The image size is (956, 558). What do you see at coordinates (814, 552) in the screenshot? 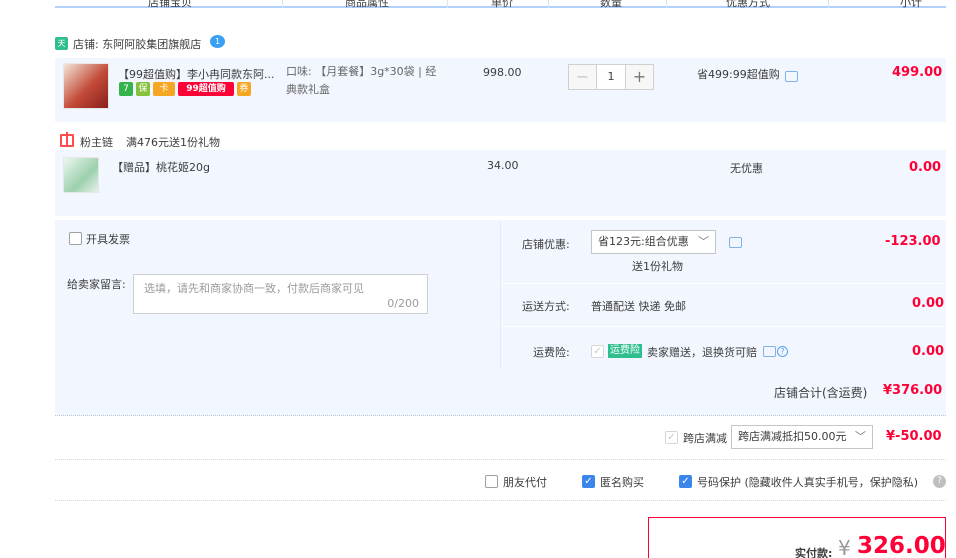
I see `payment-label: 实付款:` at bounding box center [814, 552].